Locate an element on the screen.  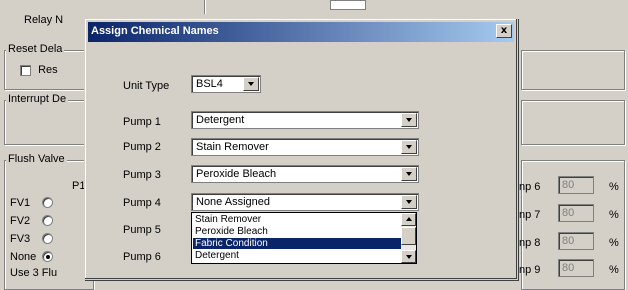
pump-3-value: Peroxide Bleach is located at coordinates (236, 174).